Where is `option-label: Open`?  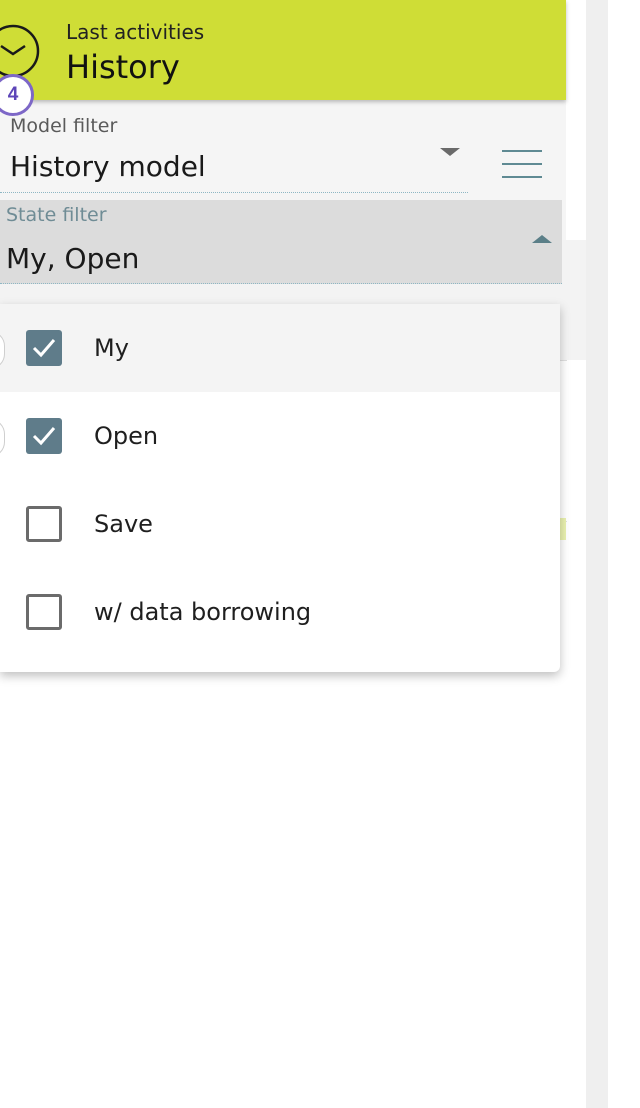 option-label: Open is located at coordinates (126, 436).